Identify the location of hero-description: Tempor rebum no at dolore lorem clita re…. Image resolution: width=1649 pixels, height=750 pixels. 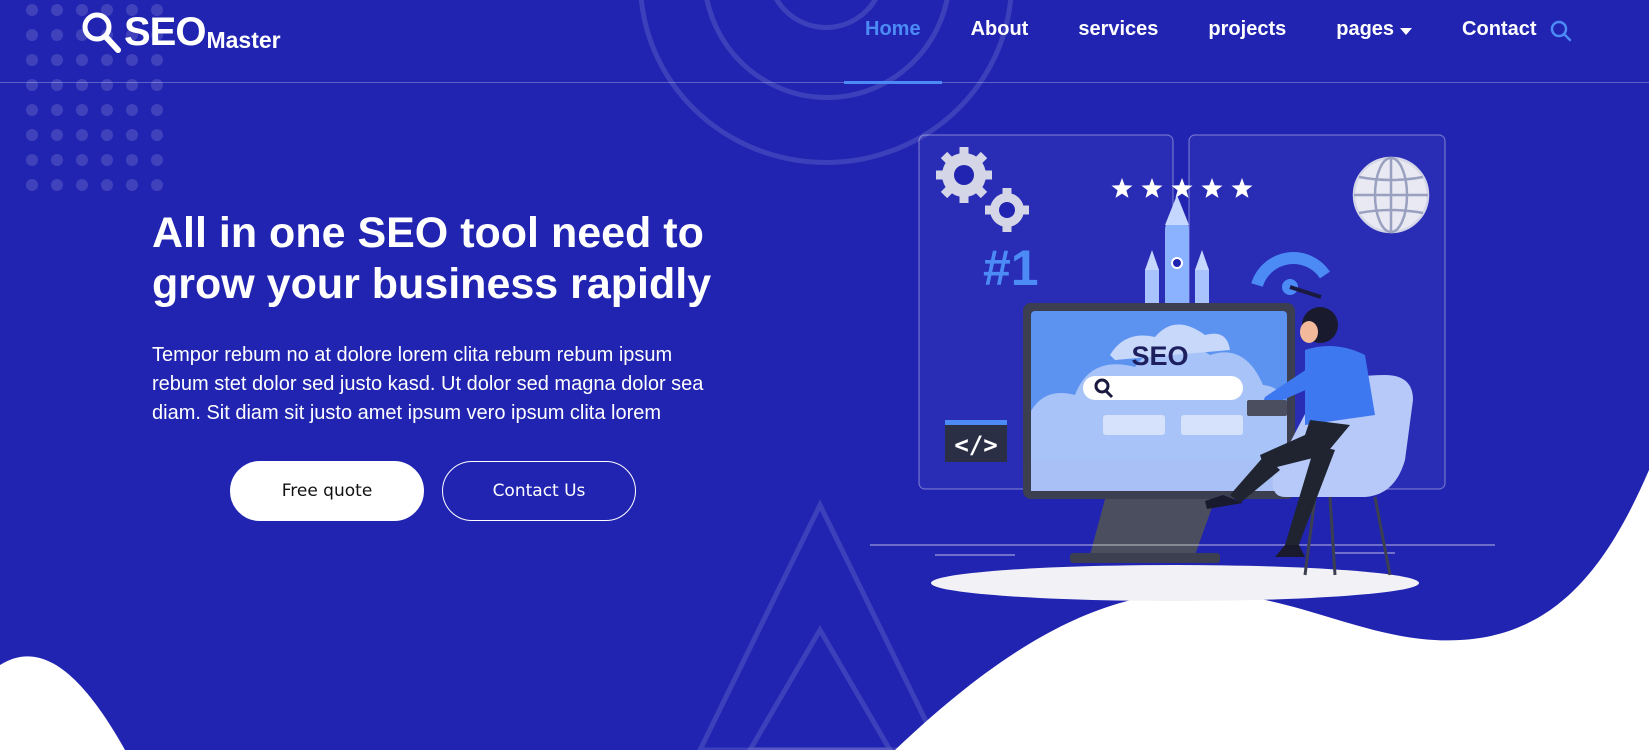
(428, 384).